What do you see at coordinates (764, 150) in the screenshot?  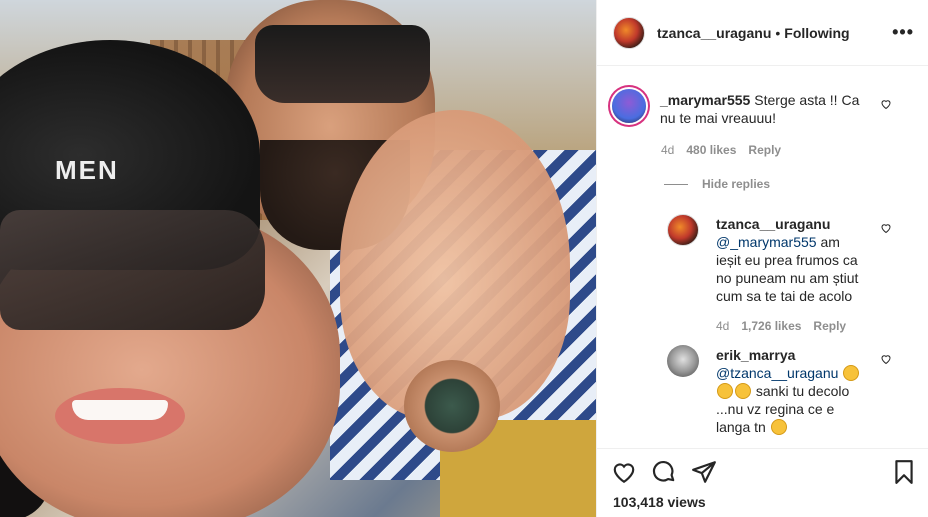 I see `comment-reply-button: Reply` at bounding box center [764, 150].